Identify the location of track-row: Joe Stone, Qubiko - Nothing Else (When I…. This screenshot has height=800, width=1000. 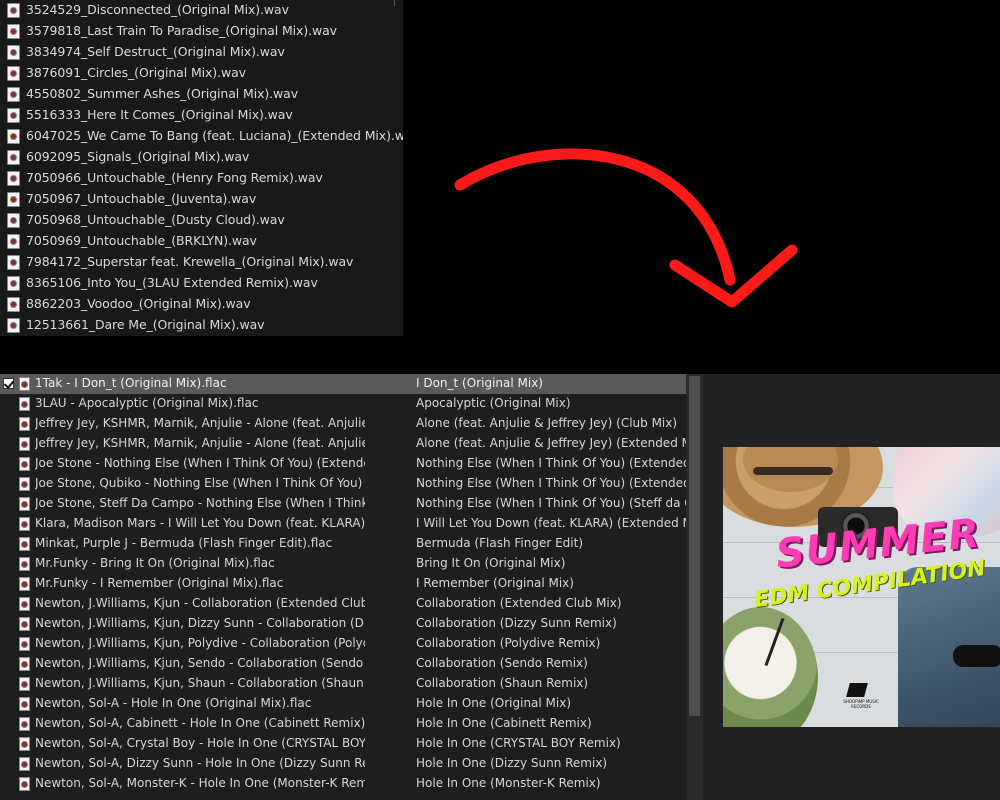
(344, 484).